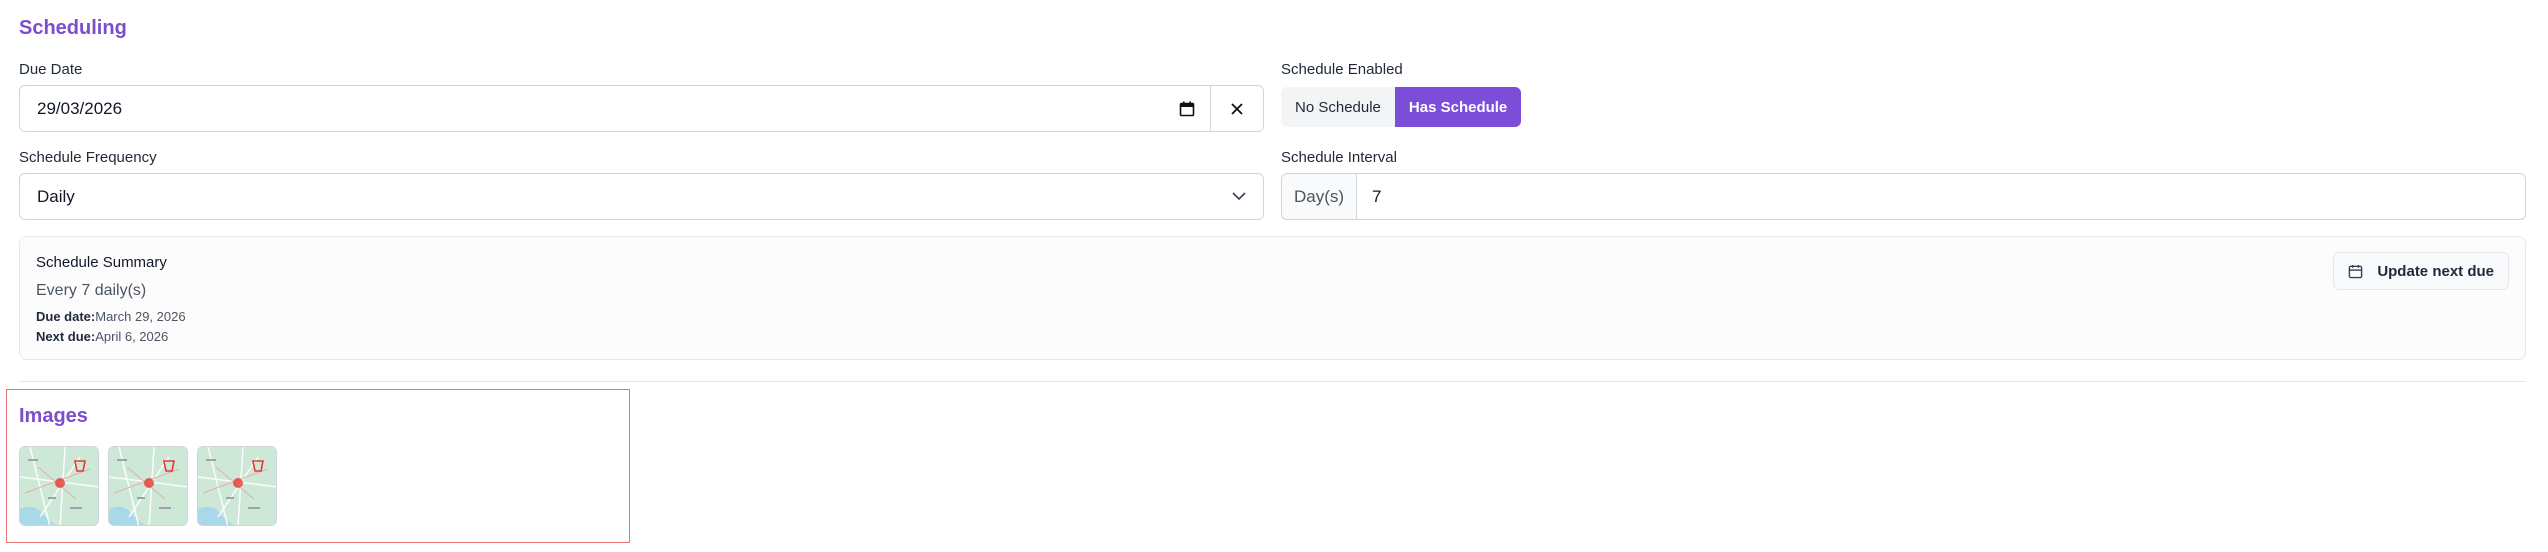 This screenshot has height=552, width=2548. What do you see at coordinates (132, 336) in the screenshot?
I see `next-due-summary-value: April 6, 2026` at bounding box center [132, 336].